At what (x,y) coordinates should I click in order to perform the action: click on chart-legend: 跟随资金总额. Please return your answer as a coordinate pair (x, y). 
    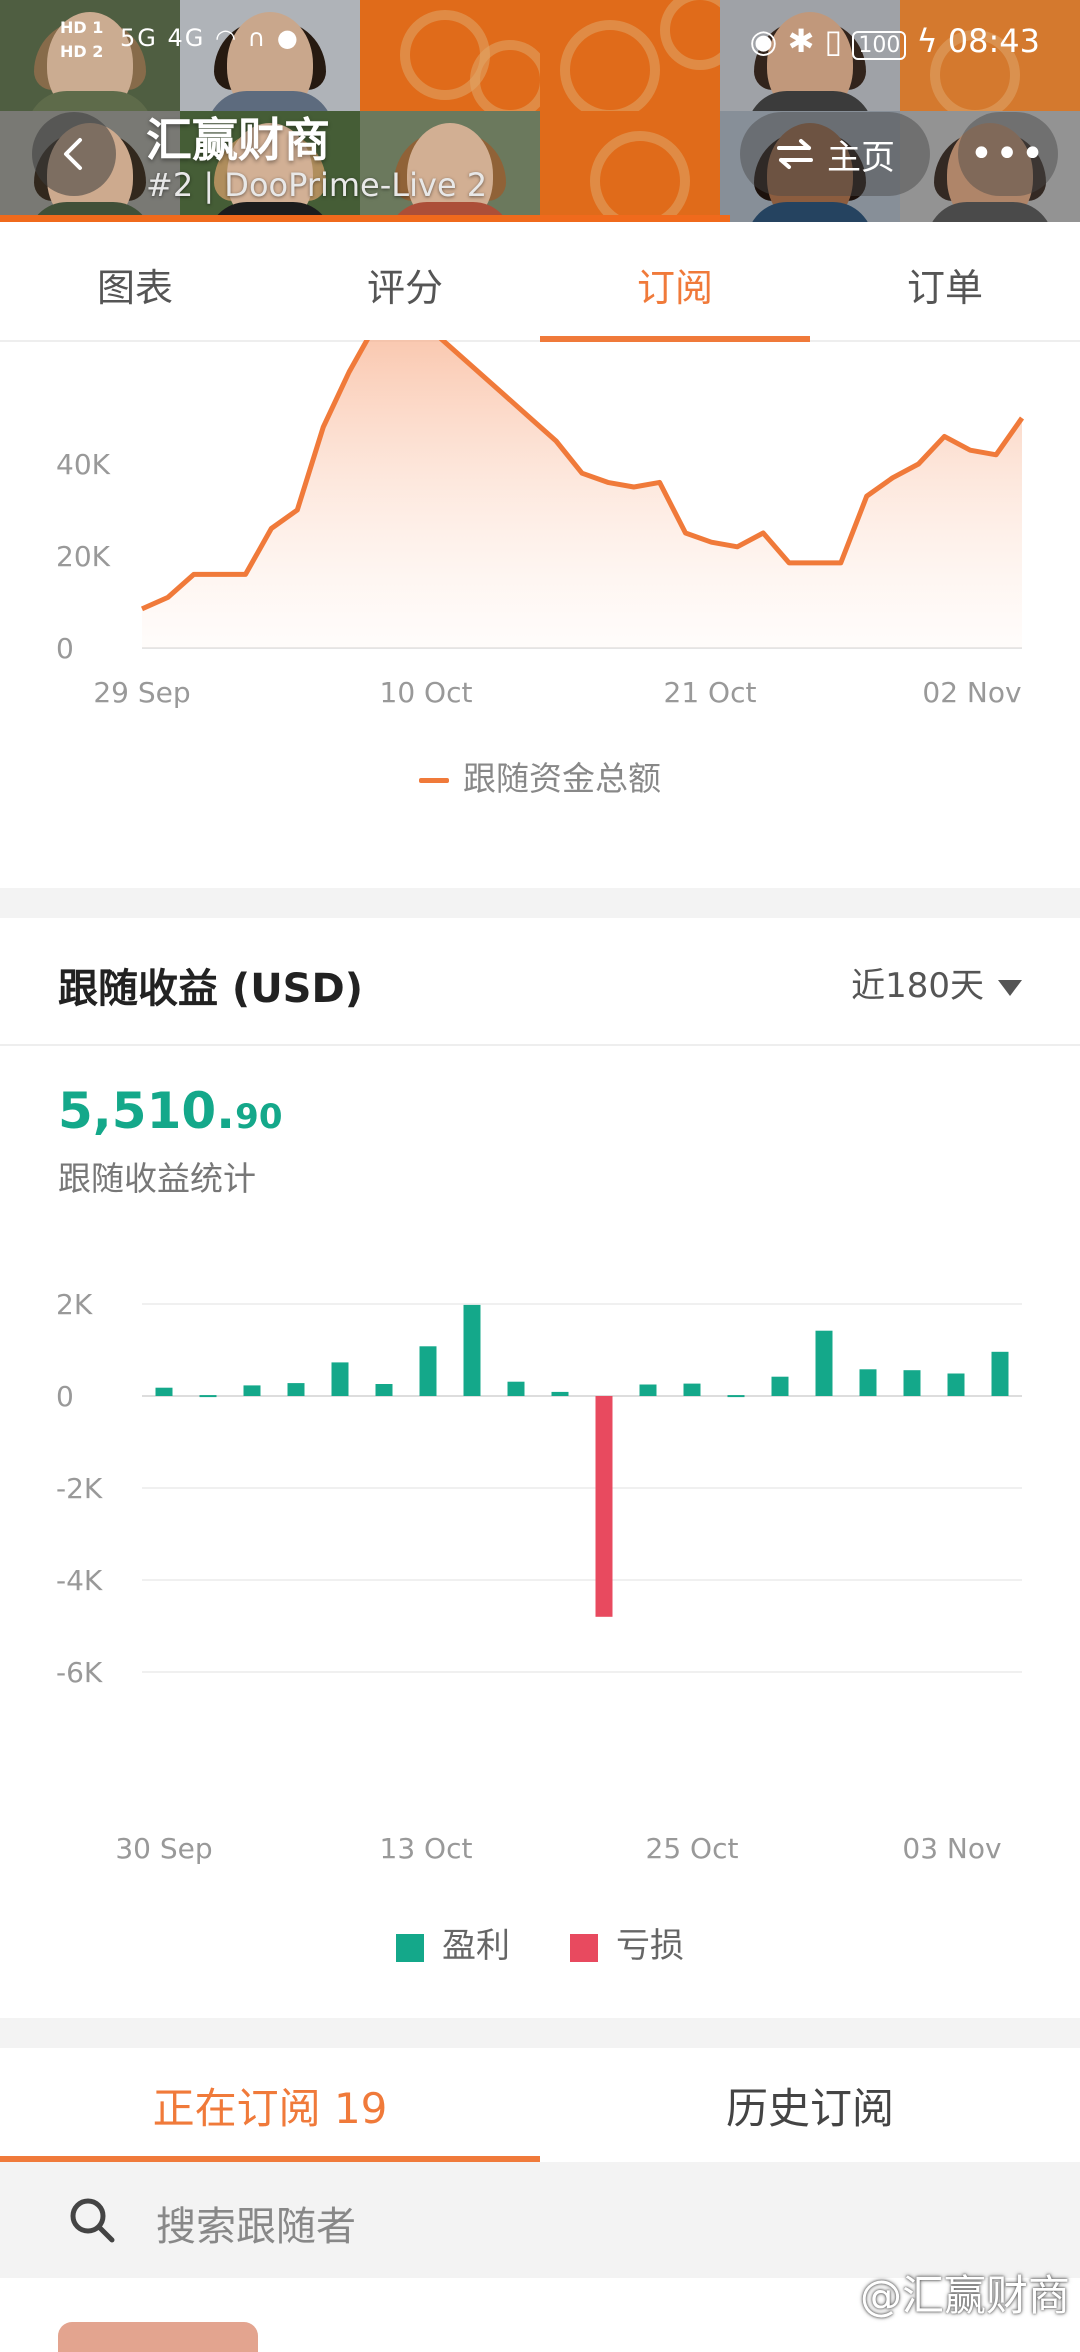
    Looking at the image, I should click on (540, 776).